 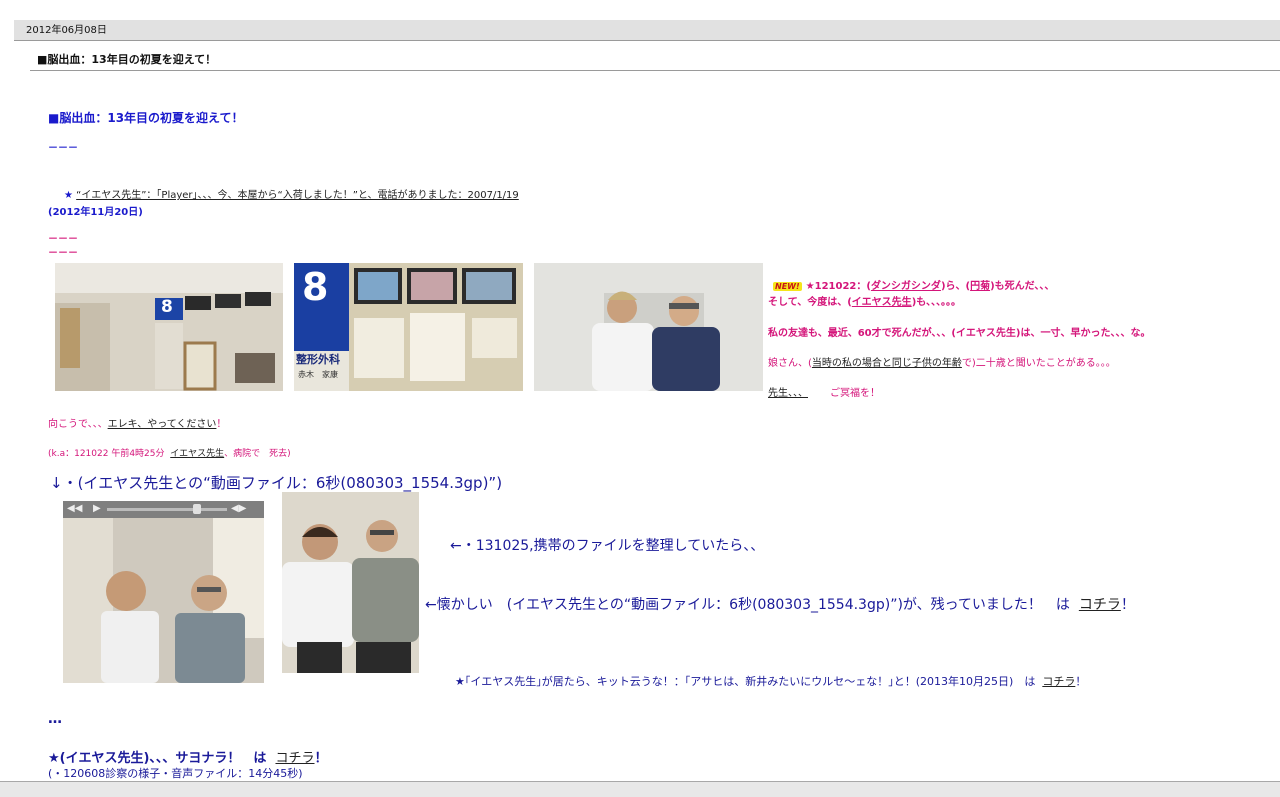 What do you see at coordinates (167, 307) in the screenshot?
I see `room-number-sign: 8` at bounding box center [167, 307].